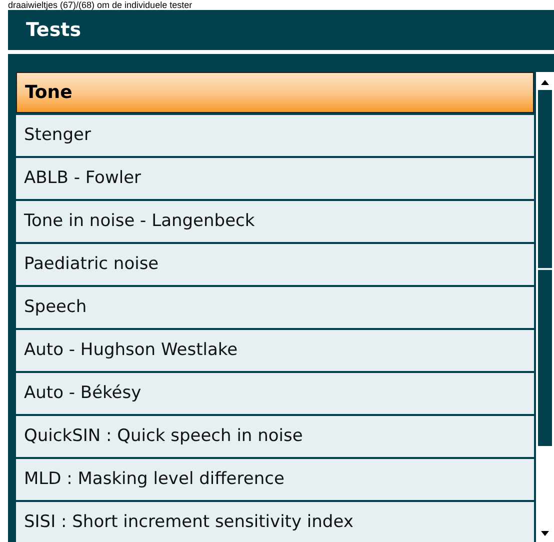 The height and width of the screenshot is (542, 554). What do you see at coordinates (545, 307) in the screenshot?
I see `scrollbar` at bounding box center [545, 307].